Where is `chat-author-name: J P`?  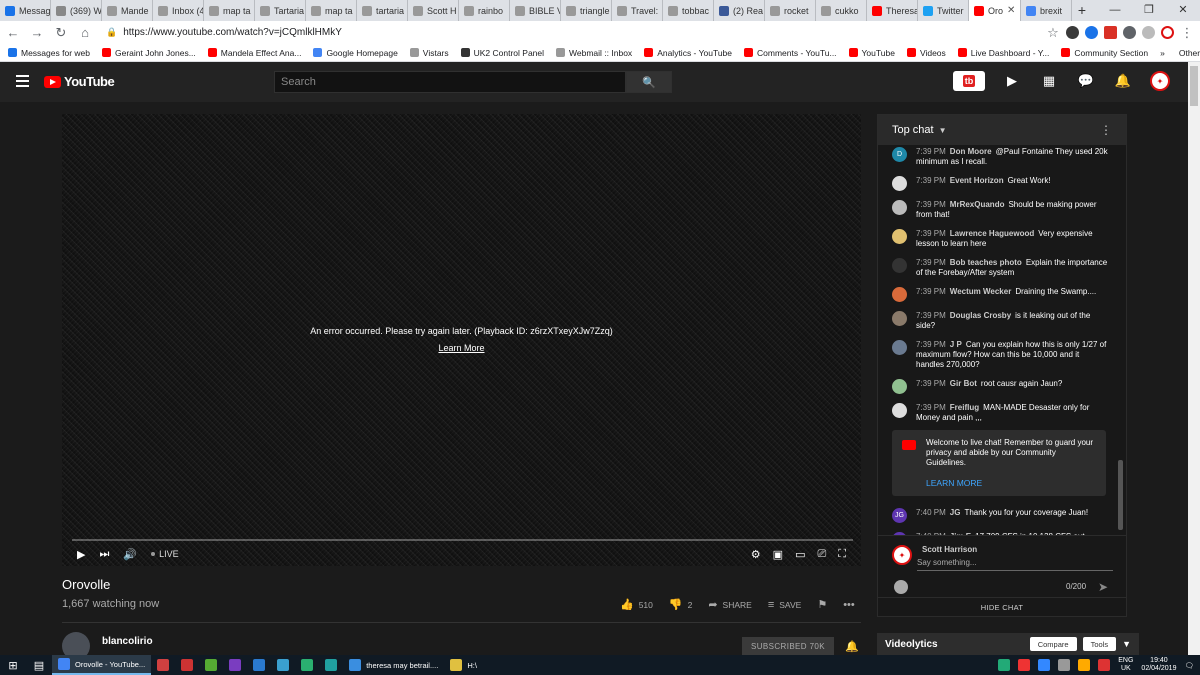 chat-author-name: J P is located at coordinates (956, 344).